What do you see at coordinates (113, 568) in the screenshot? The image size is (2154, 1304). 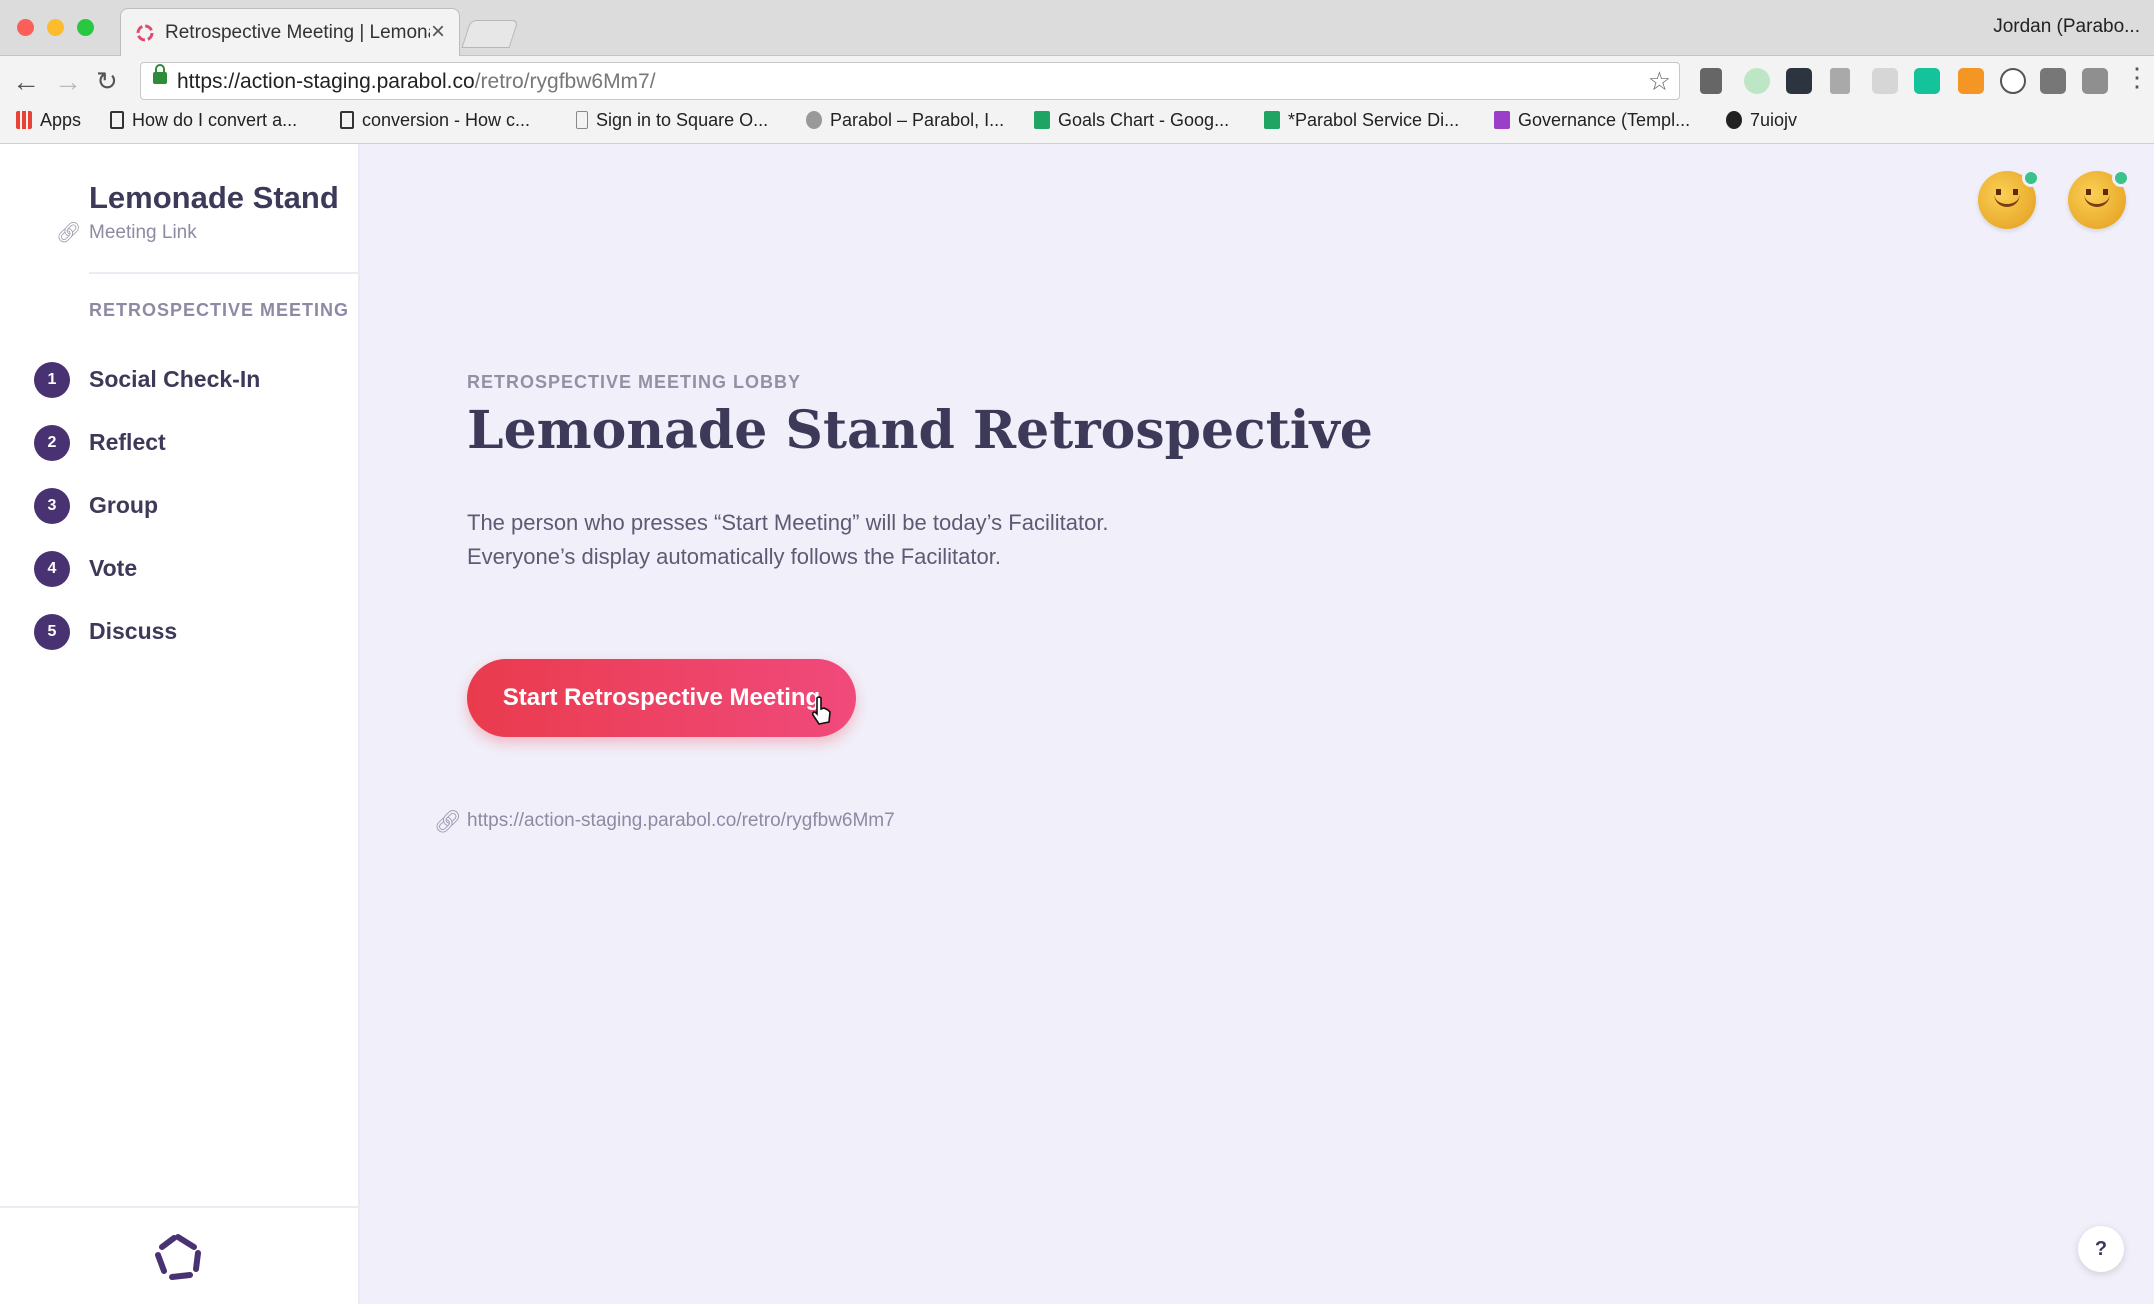 I see `phase-label: Vote` at bounding box center [113, 568].